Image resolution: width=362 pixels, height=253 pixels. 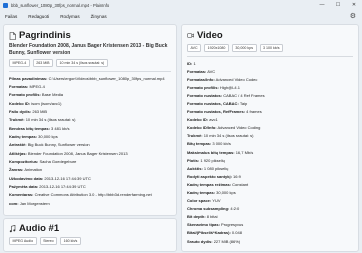 What do you see at coordinates (209, 233) in the screenshot?
I see `property-label: Bitai/(Pikseliš*Kadras):` at bounding box center [209, 233].